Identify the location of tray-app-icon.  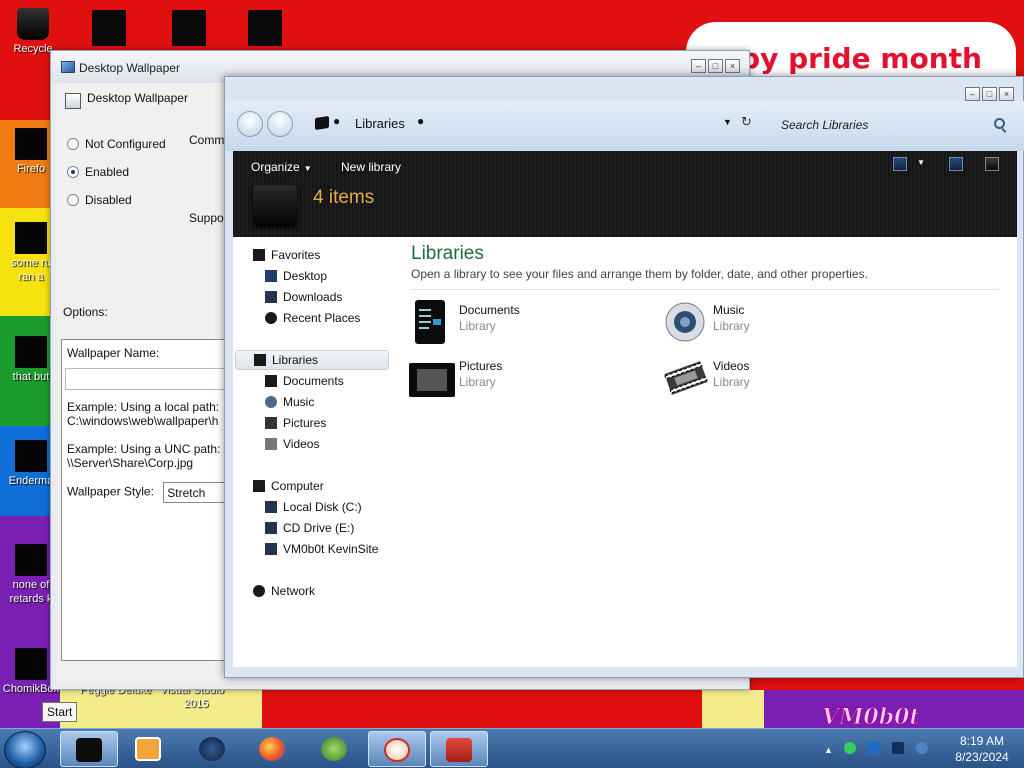
(850, 748).